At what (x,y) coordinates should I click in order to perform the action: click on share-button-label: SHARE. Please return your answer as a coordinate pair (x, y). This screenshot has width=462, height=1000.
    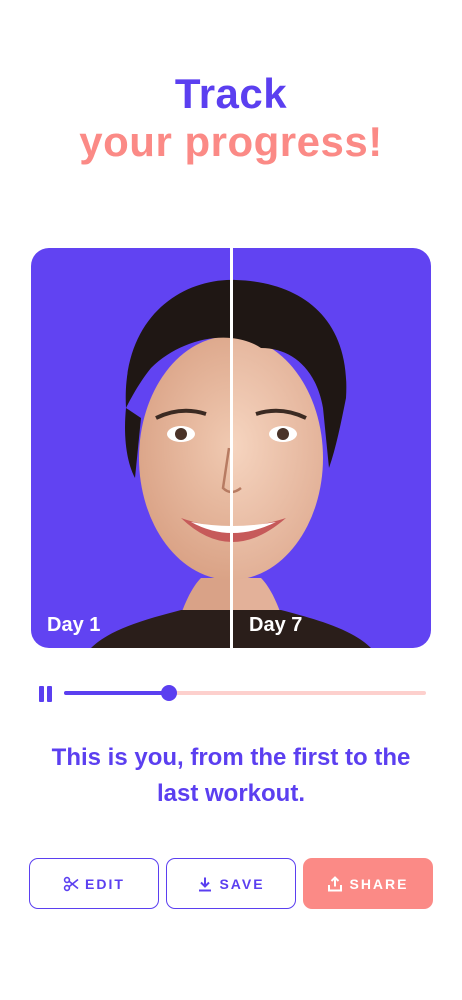
    Looking at the image, I should click on (379, 883).